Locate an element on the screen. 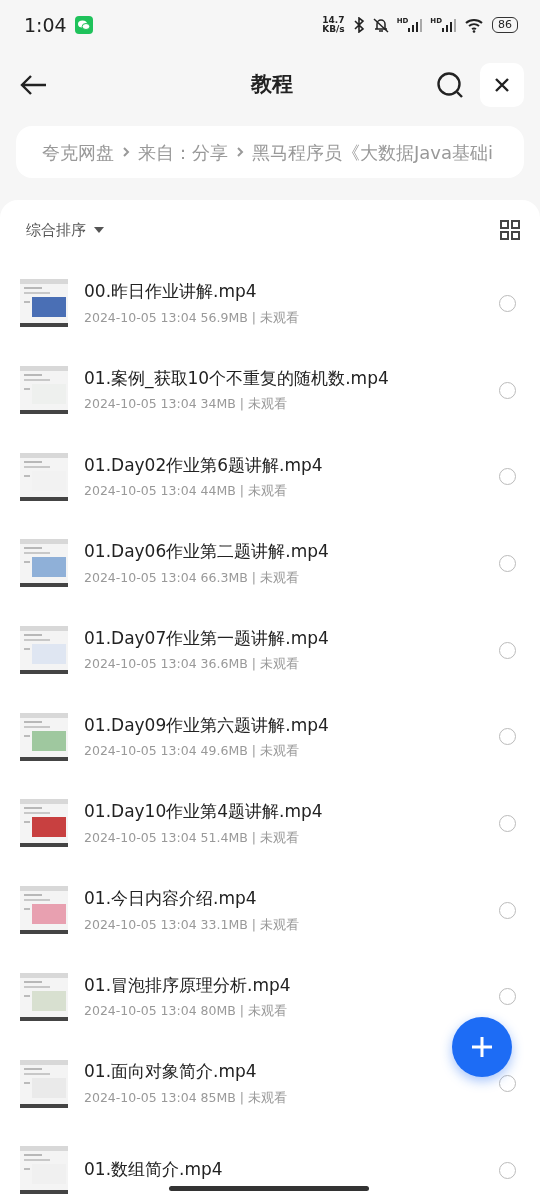  battery-level: 86 is located at coordinates (505, 25).